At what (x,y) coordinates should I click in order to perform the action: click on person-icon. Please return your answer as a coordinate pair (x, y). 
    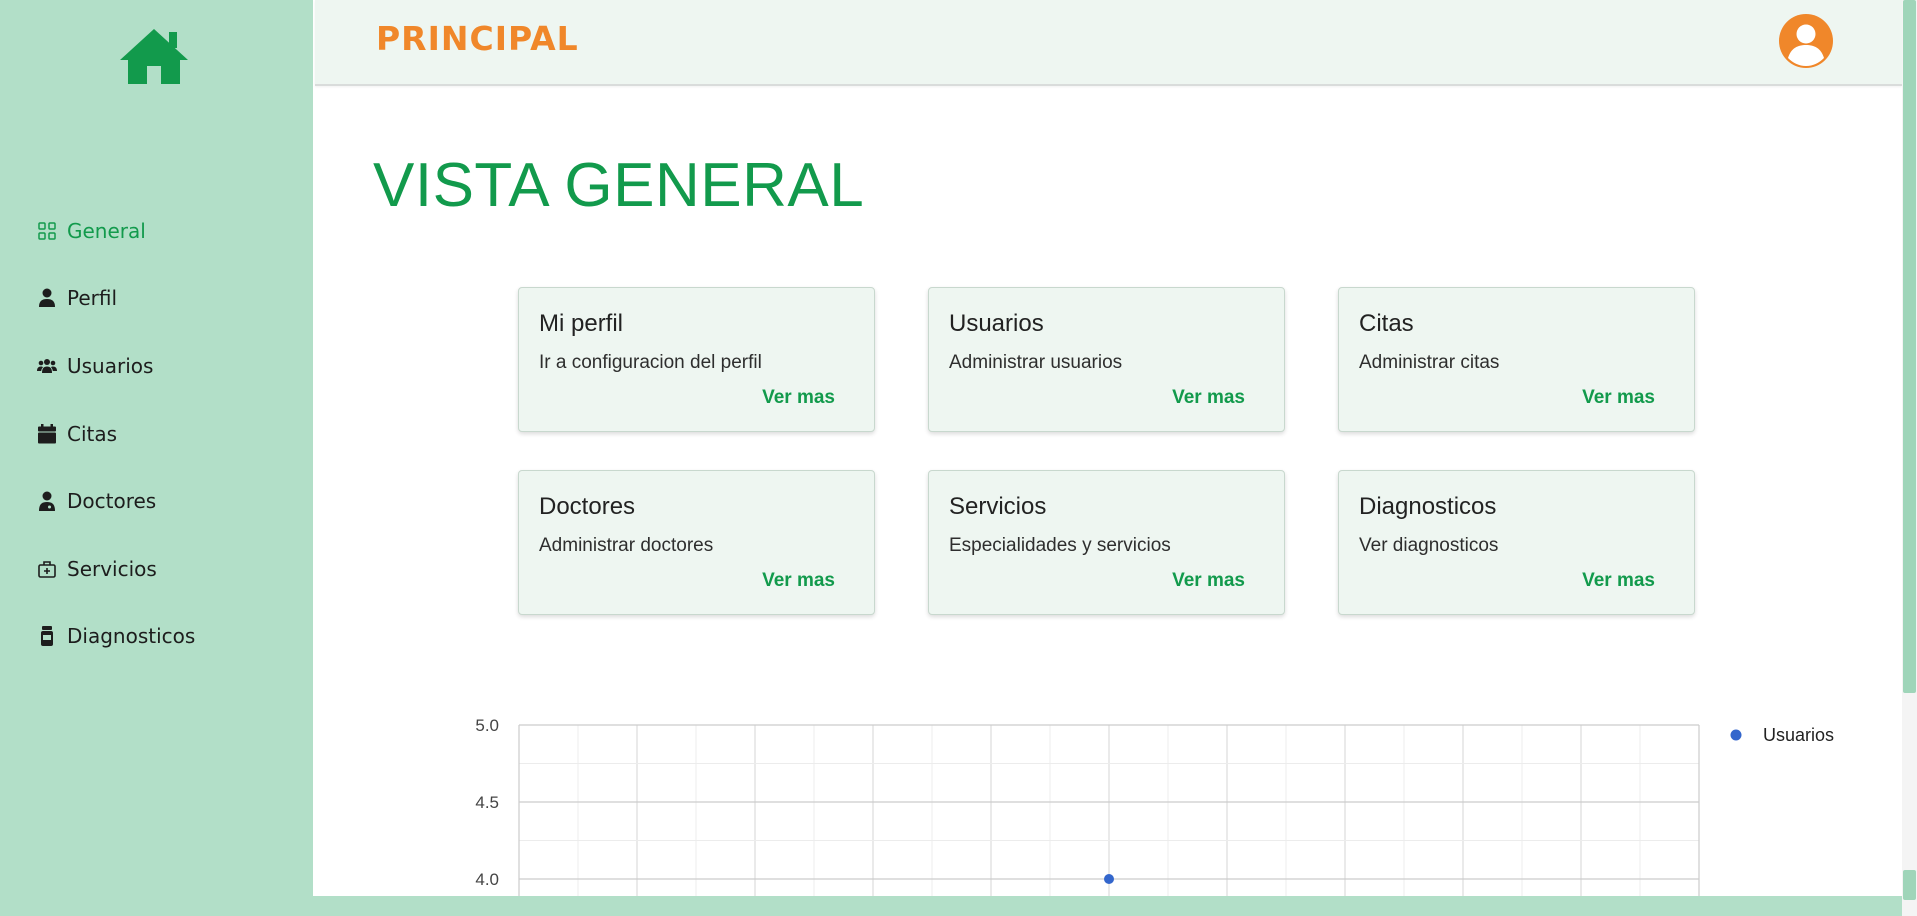
    Looking at the image, I should click on (47, 298).